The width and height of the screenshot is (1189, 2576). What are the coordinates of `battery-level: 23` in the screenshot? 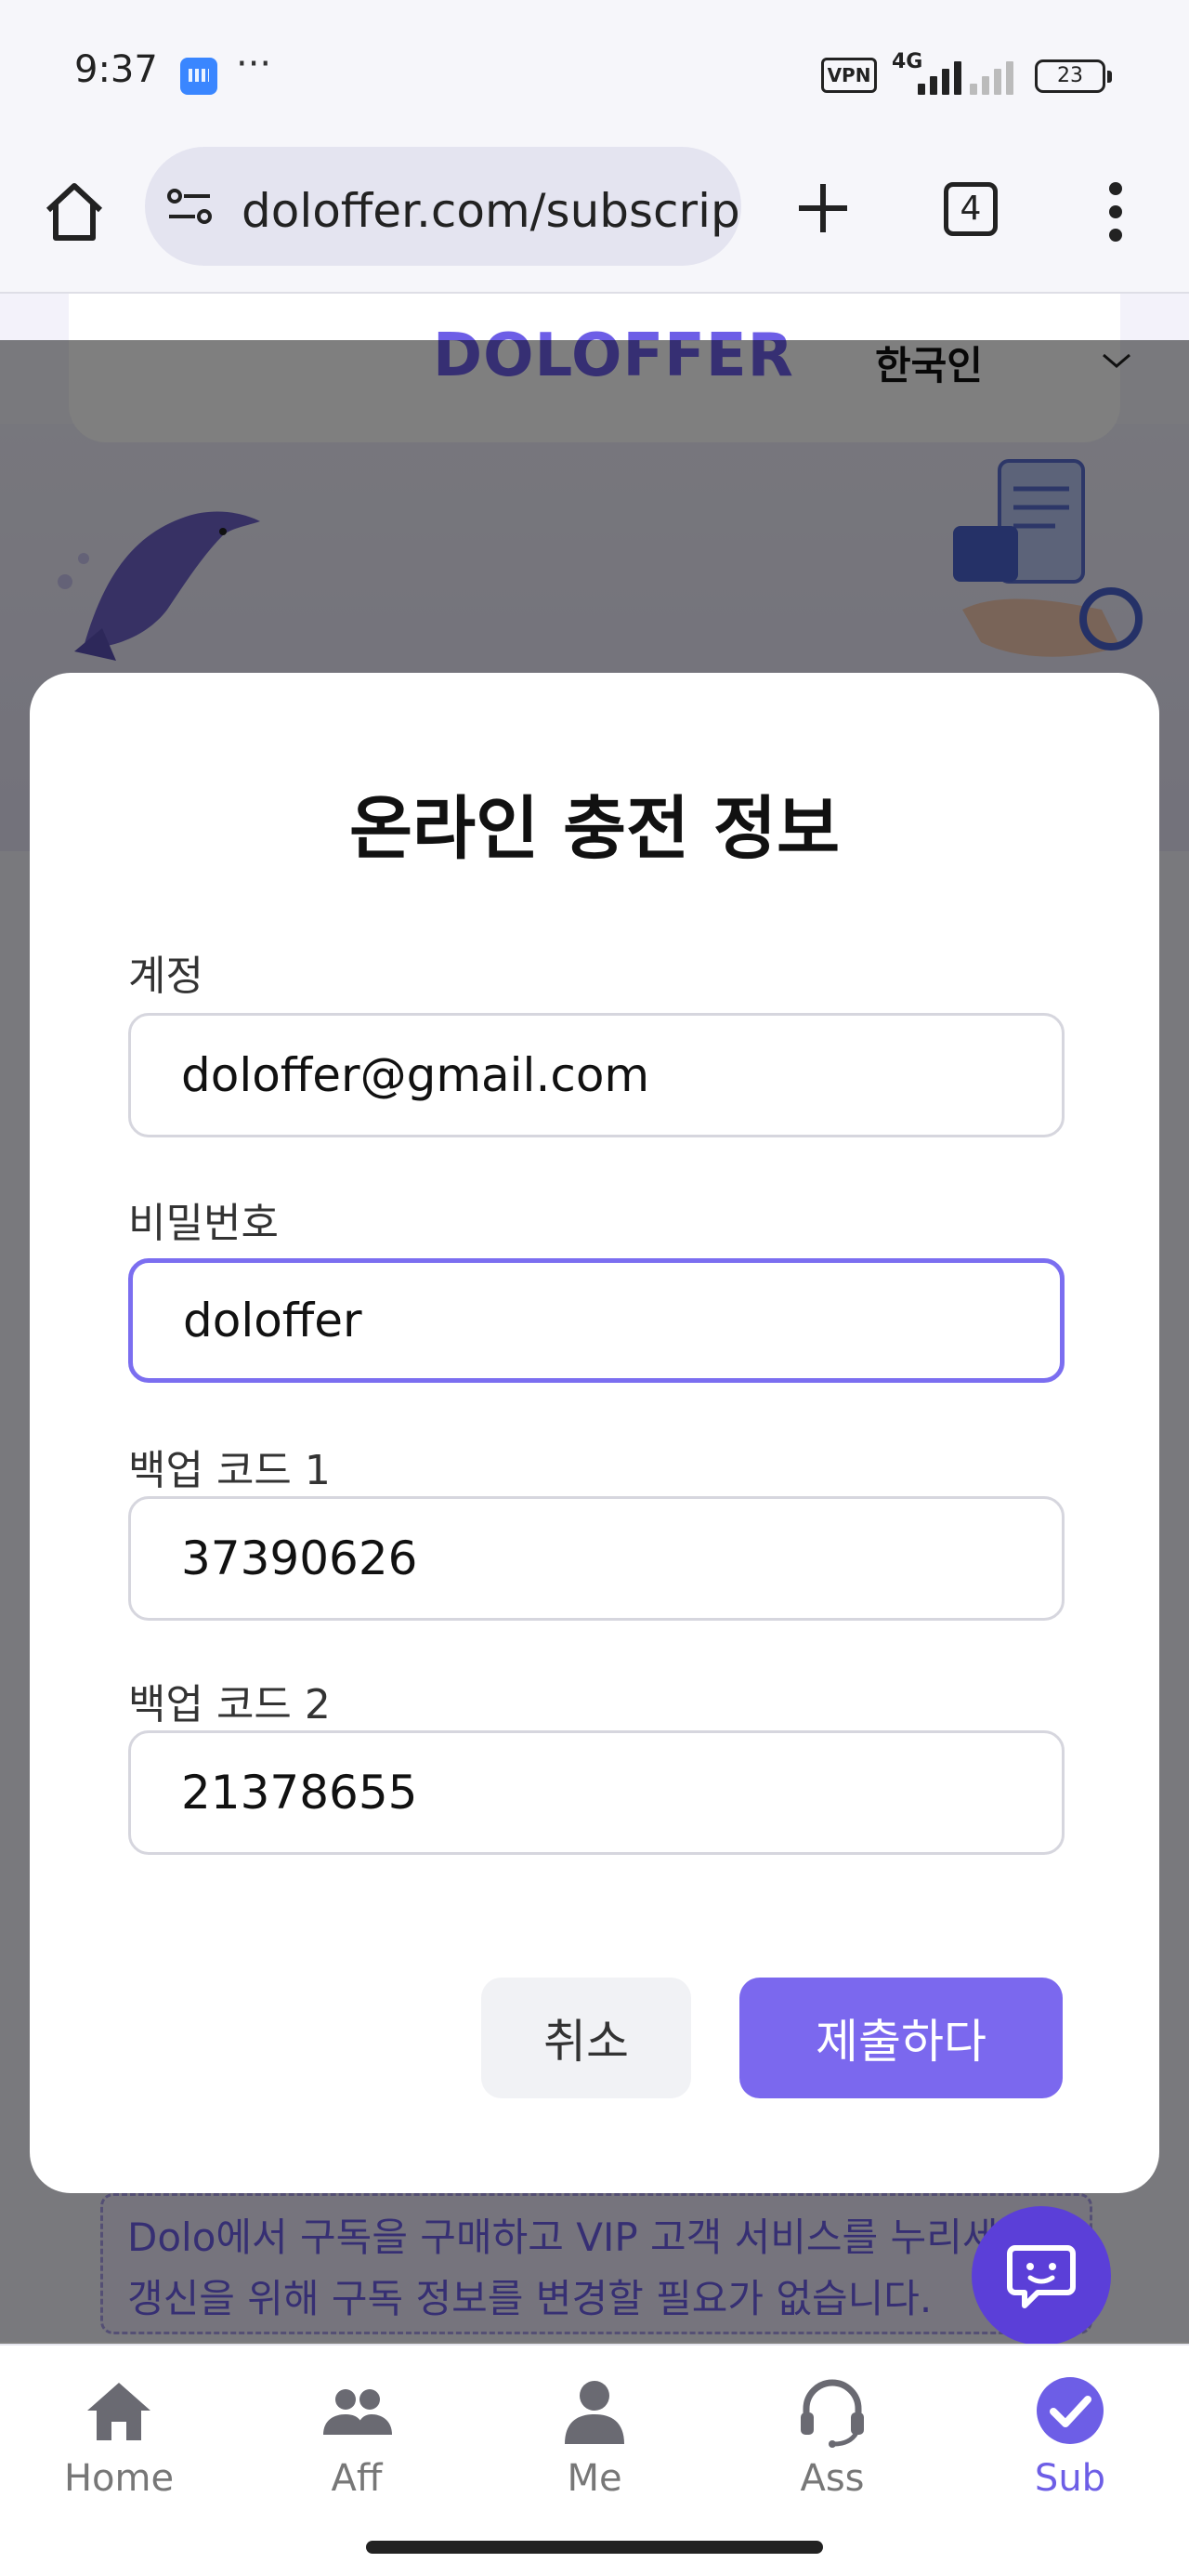 It's located at (1070, 75).